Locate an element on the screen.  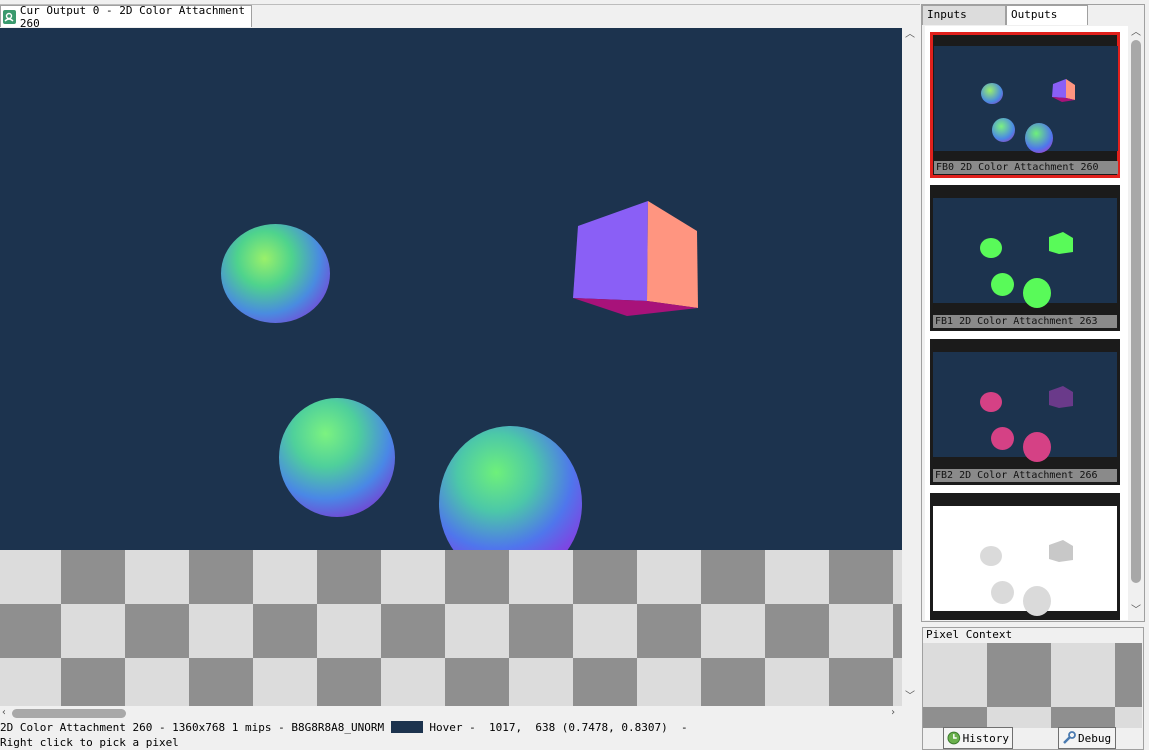
thumbnail-label: FB2 2D Color Attachment 266 is located at coordinates (1025, 475).